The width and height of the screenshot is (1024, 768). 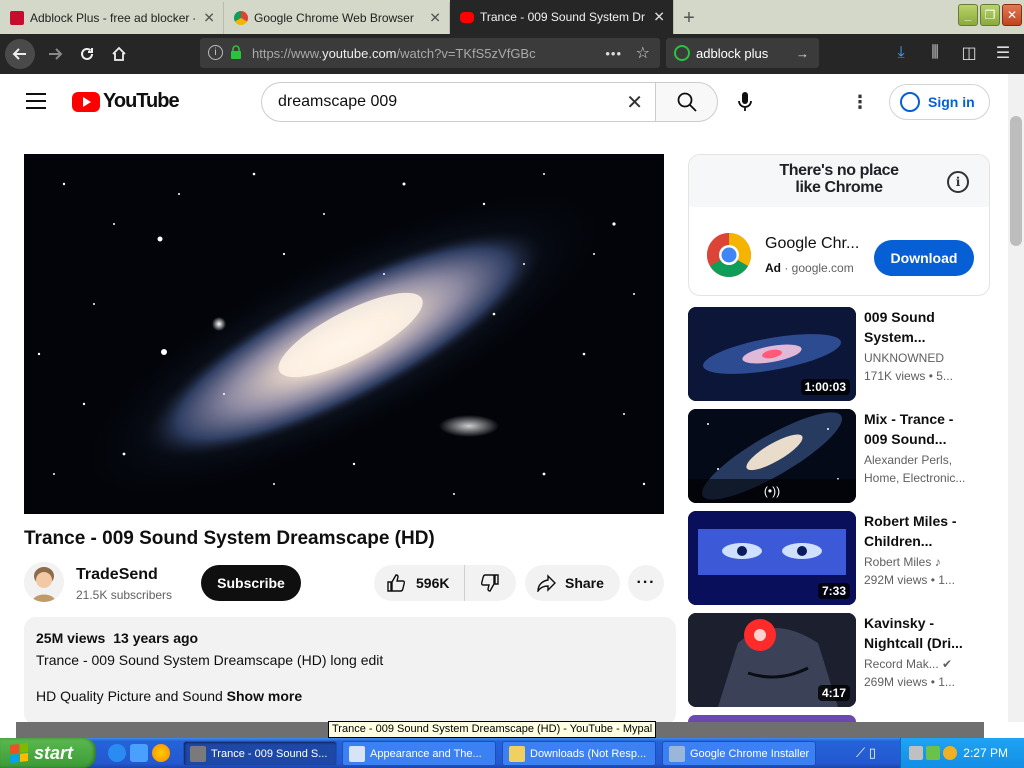 I want to click on language-bar-icon: ⟋ ▯, so click(x=866, y=753).